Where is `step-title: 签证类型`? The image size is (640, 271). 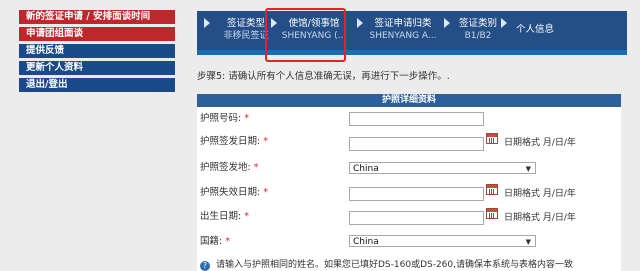
step-title: 签证类型 is located at coordinates (245, 23).